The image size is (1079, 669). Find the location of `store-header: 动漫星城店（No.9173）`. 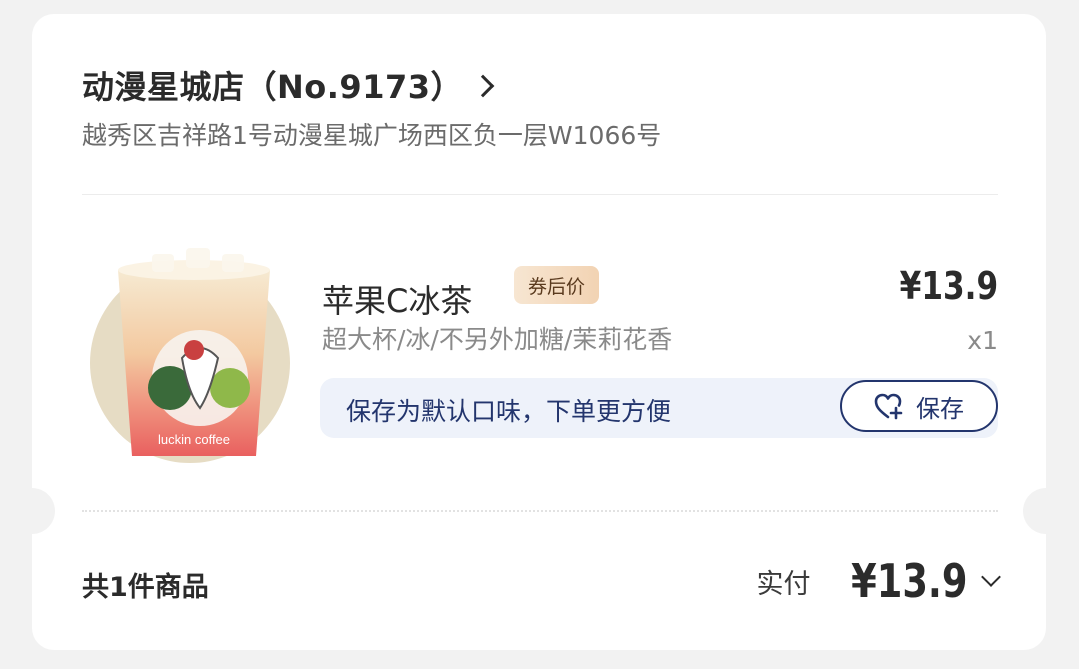

store-header: 动漫星城店（No.9173） is located at coordinates (288, 85).